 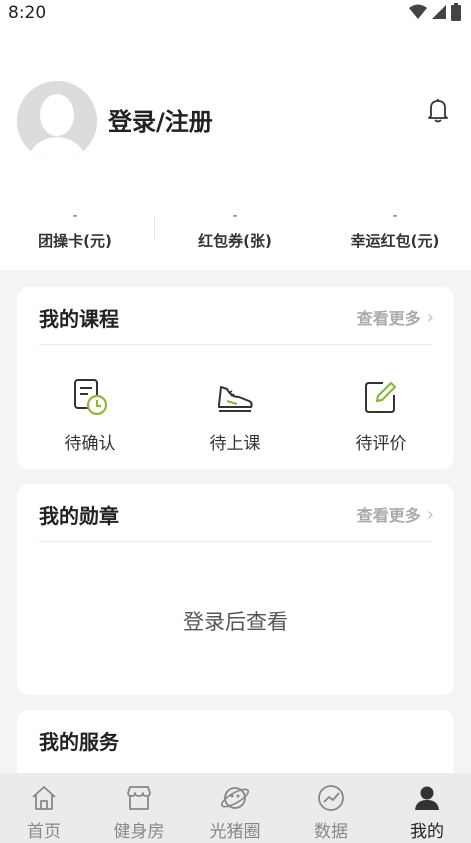 I want to click on medals-title: 我的勋章, so click(x=79, y=516).